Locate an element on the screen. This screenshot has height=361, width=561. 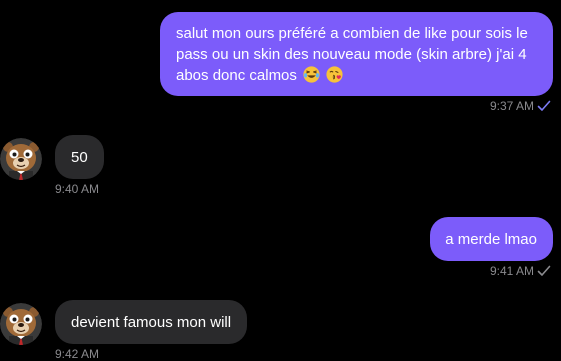
message-timestamp: 9:40 AM is located at coordinates (77, 189).